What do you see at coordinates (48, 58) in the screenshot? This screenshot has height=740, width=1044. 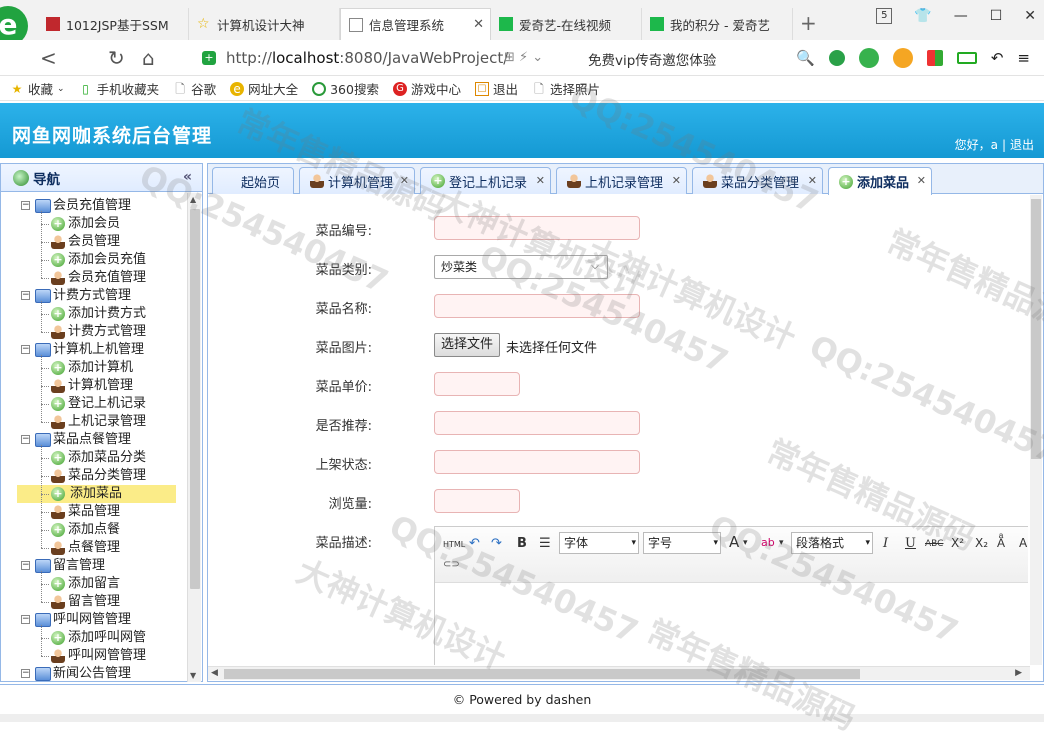 I see `back-button: <` at bounding box center [48, 58].